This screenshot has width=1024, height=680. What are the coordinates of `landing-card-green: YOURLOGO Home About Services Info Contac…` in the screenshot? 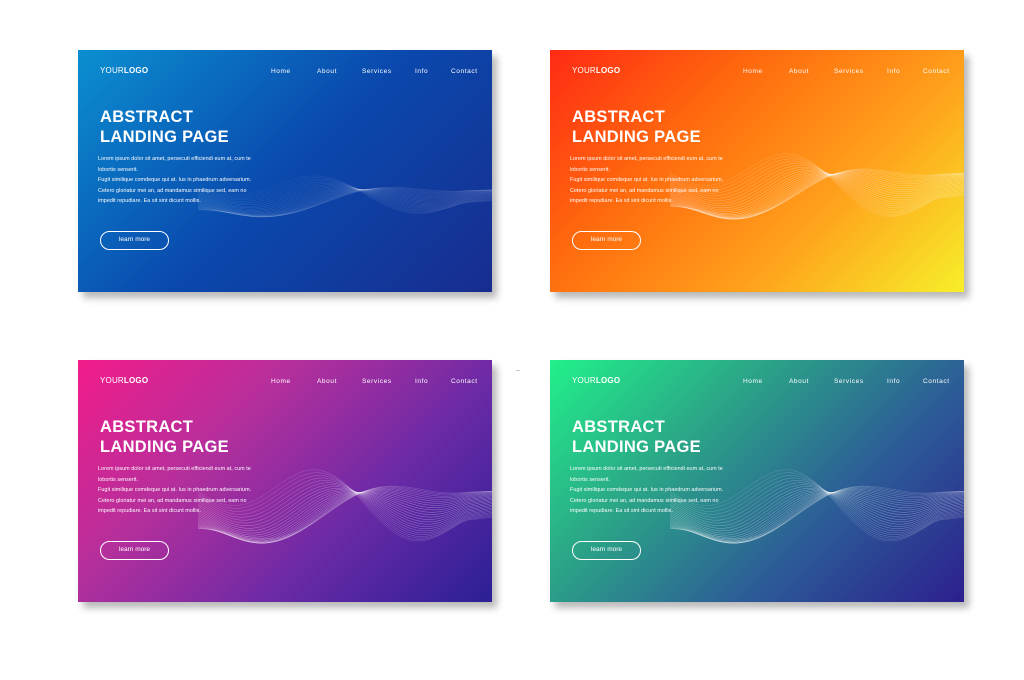 It's located at (757, 481).